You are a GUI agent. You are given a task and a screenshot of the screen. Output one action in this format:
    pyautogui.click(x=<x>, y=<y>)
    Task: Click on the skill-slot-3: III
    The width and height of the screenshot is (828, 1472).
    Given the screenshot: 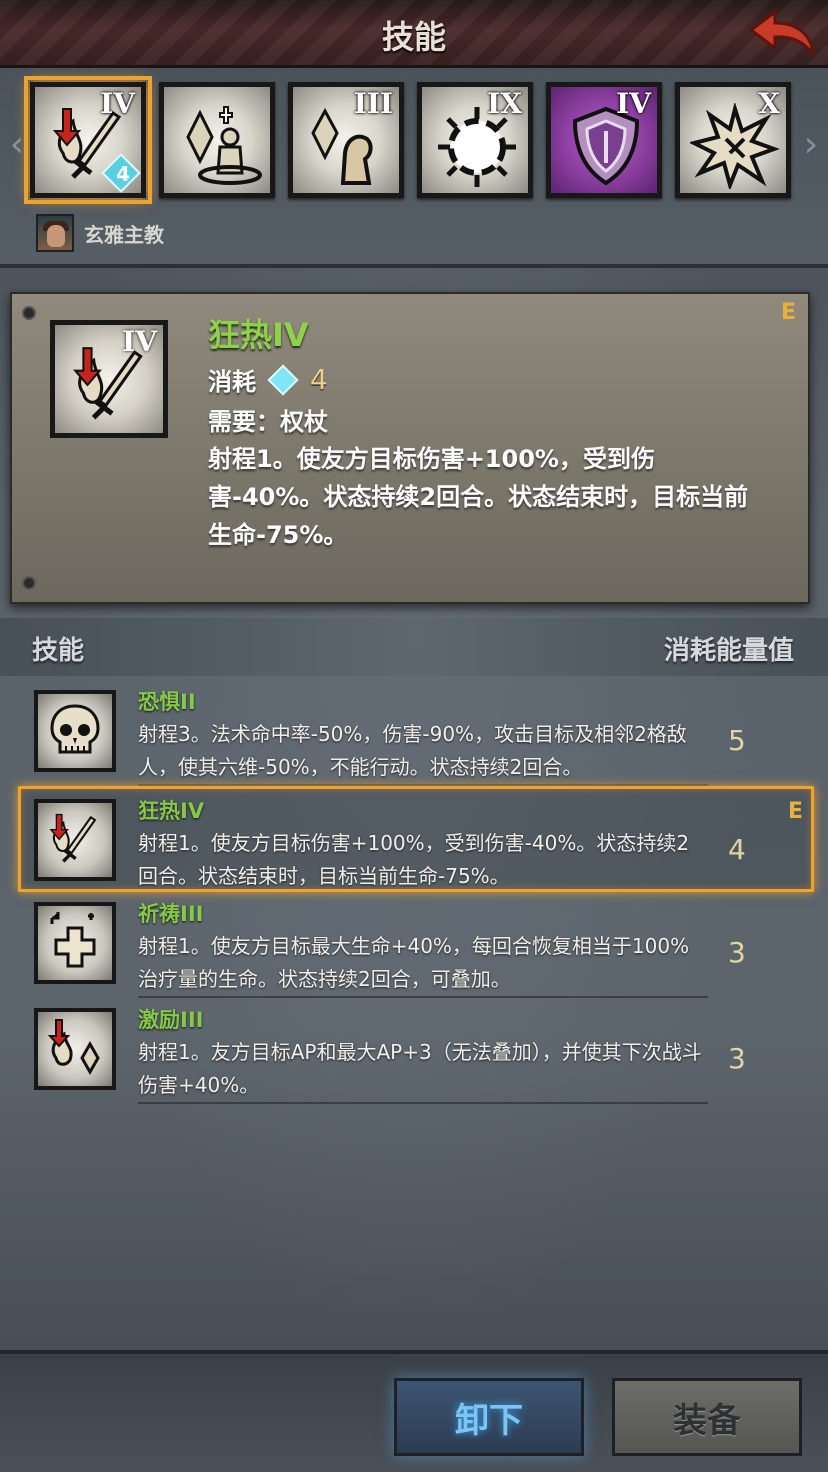 What is the action you would take?
    pyautogui.click(x=346, y=140)
    